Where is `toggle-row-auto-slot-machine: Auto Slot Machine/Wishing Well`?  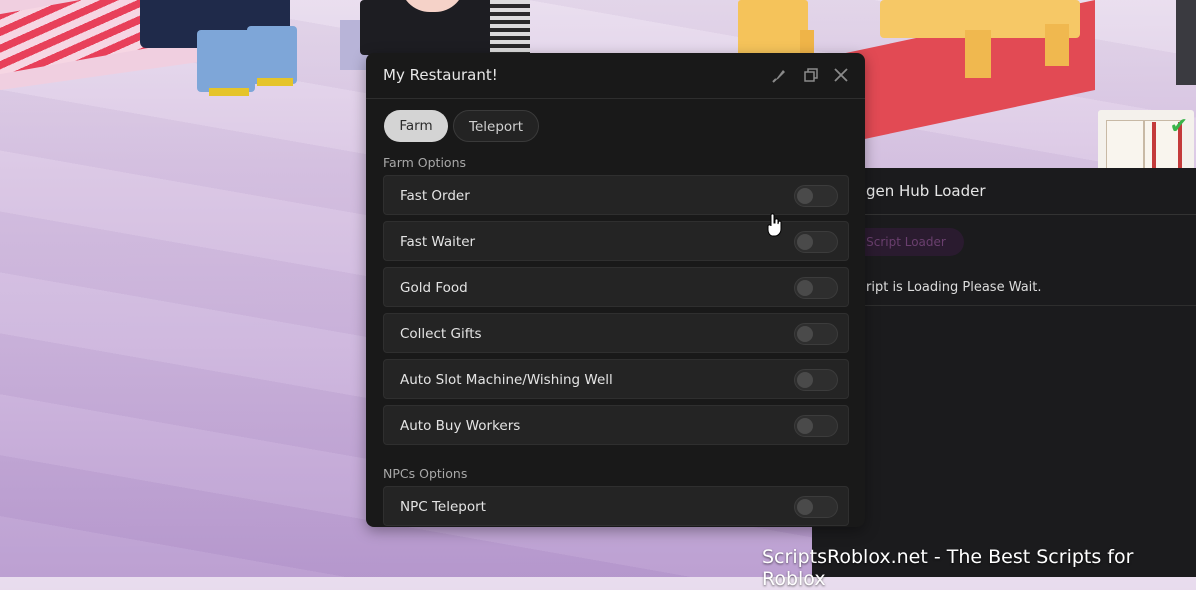 toggle-row-auto-slot-machine: Auto Slot Machine/Wishing Well is located at coordinates (616, 379).